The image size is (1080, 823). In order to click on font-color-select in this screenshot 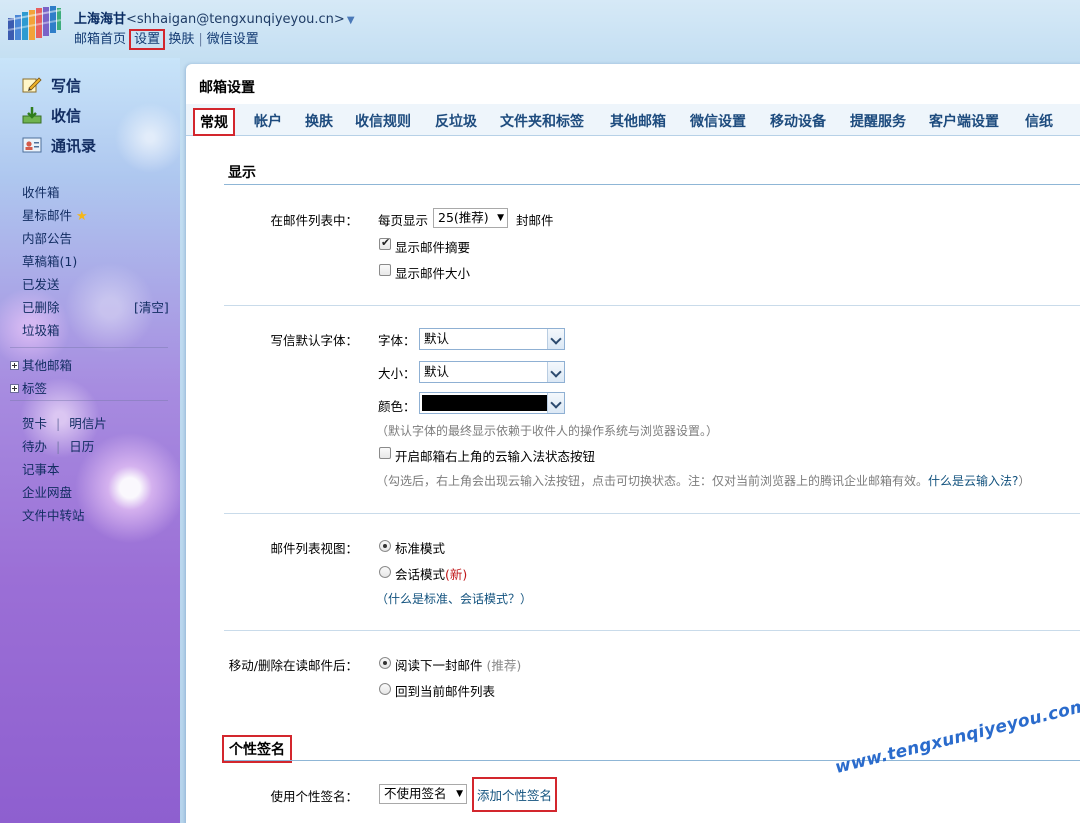, I will do `click(492, 403)`.